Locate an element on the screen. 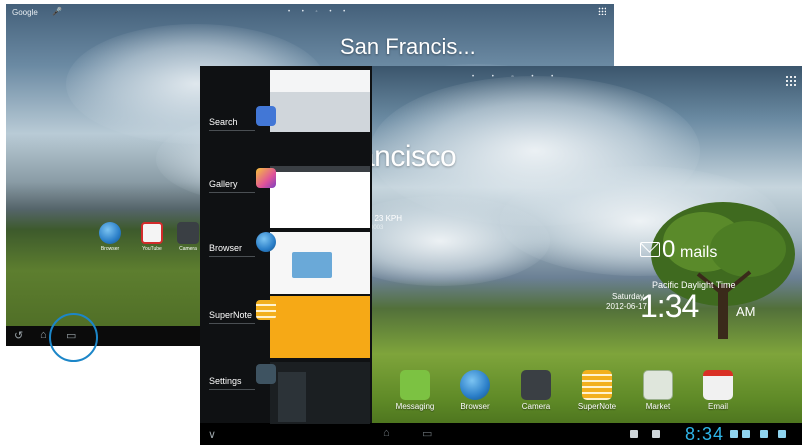 The height and width of the screenshot is (445, 802). top-bar: Google 🎤 • • ◦ • • is located at coordinates (310, 13).